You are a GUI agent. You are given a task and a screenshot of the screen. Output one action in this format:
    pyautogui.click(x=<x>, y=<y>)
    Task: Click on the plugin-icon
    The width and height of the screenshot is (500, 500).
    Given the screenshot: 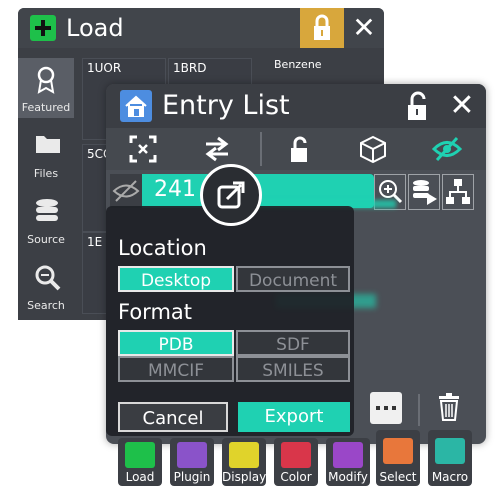 What is the action you would take?
    pyautogui.click(x=192, y=455)
    